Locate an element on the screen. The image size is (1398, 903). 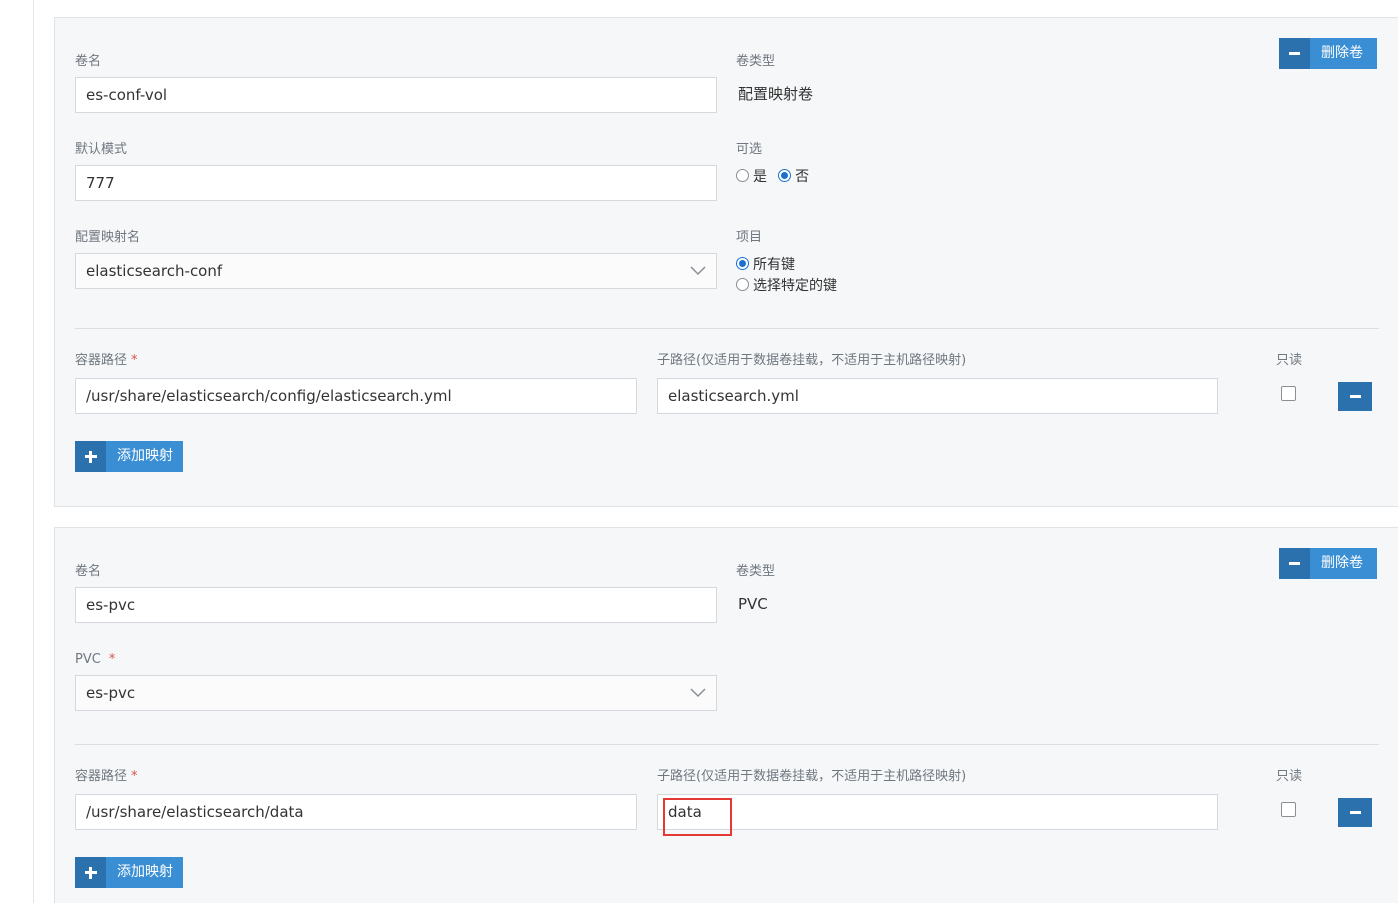
pvc-select: es-pvc is located at coordinates (396, 693).